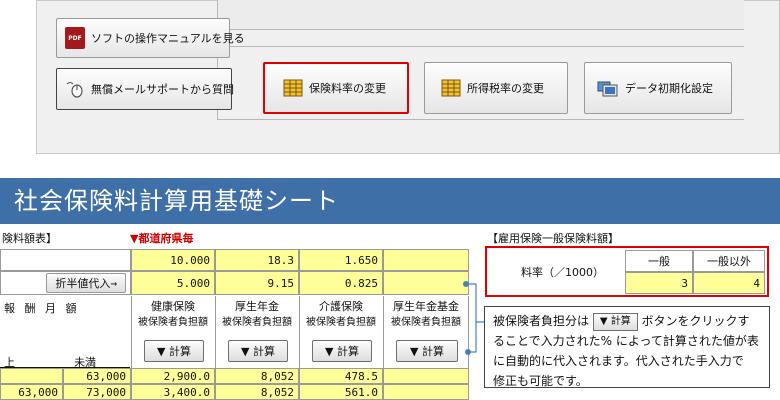  What do you see at coordinates (540, 381) in the screenshot?
I see `info-line-4: 修正も可能です。` at bounding box center [540, 381].